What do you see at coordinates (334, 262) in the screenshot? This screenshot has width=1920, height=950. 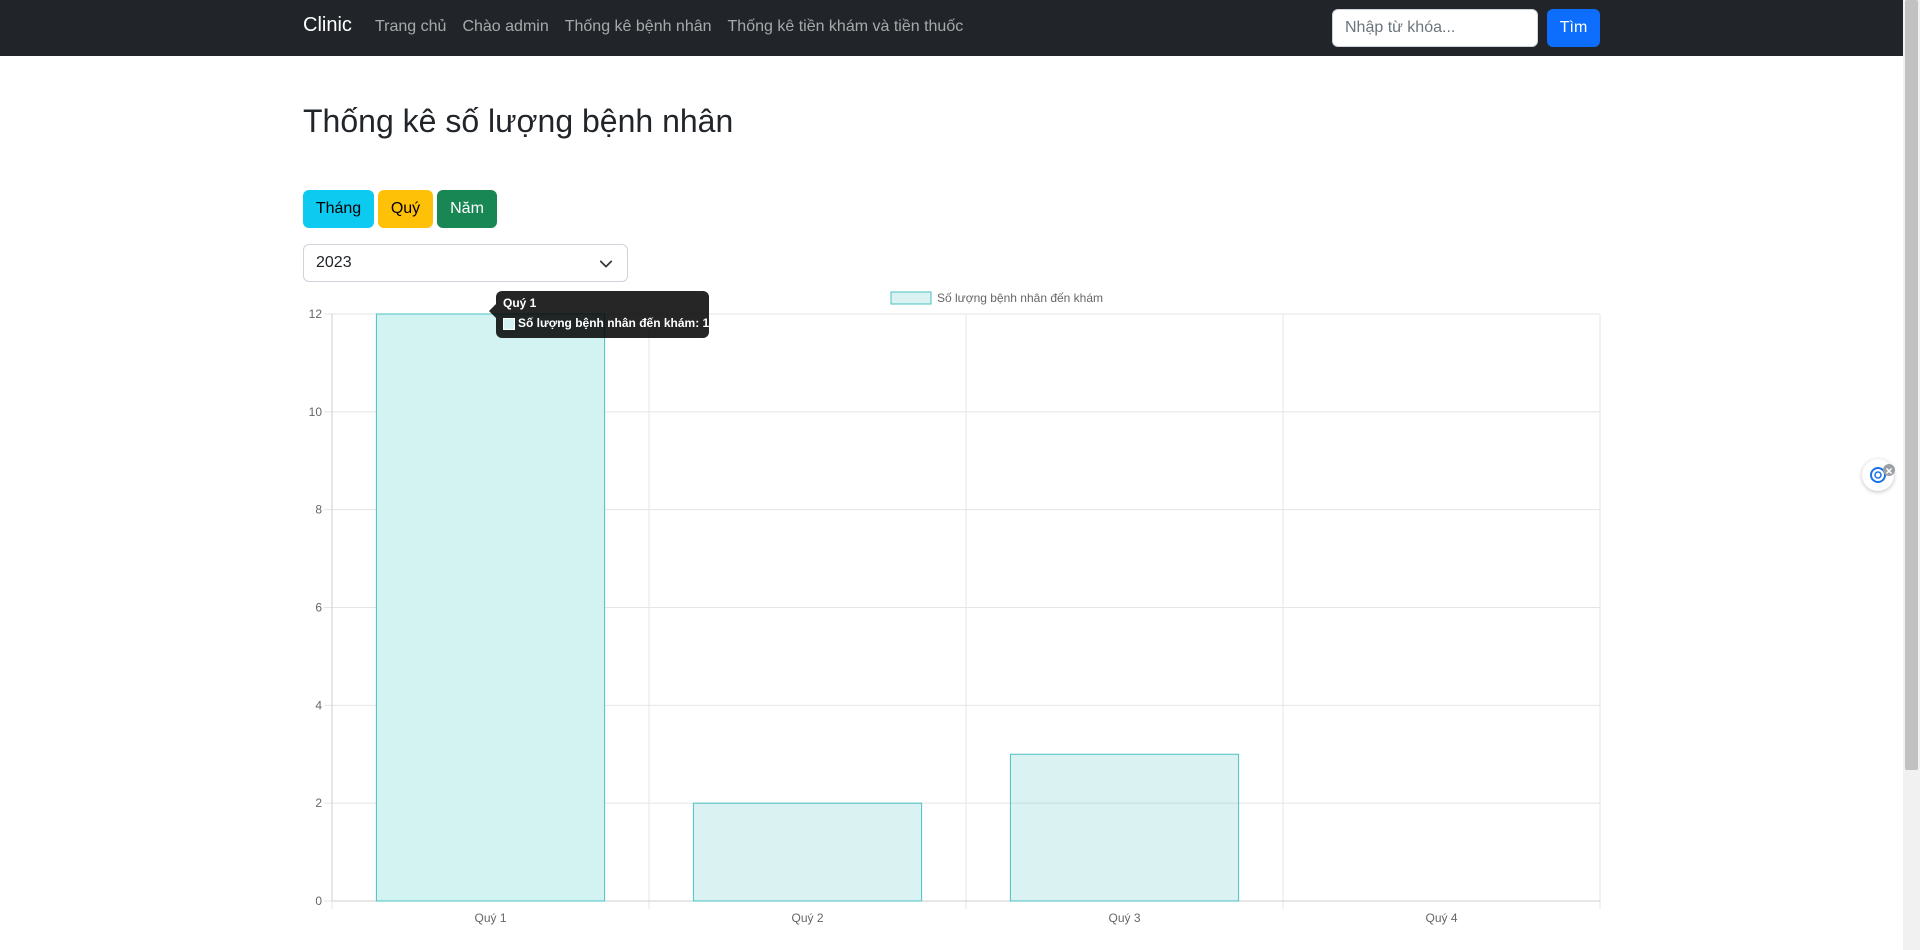 I see `year-select-value: 2023` at bounding box center [334, 262].